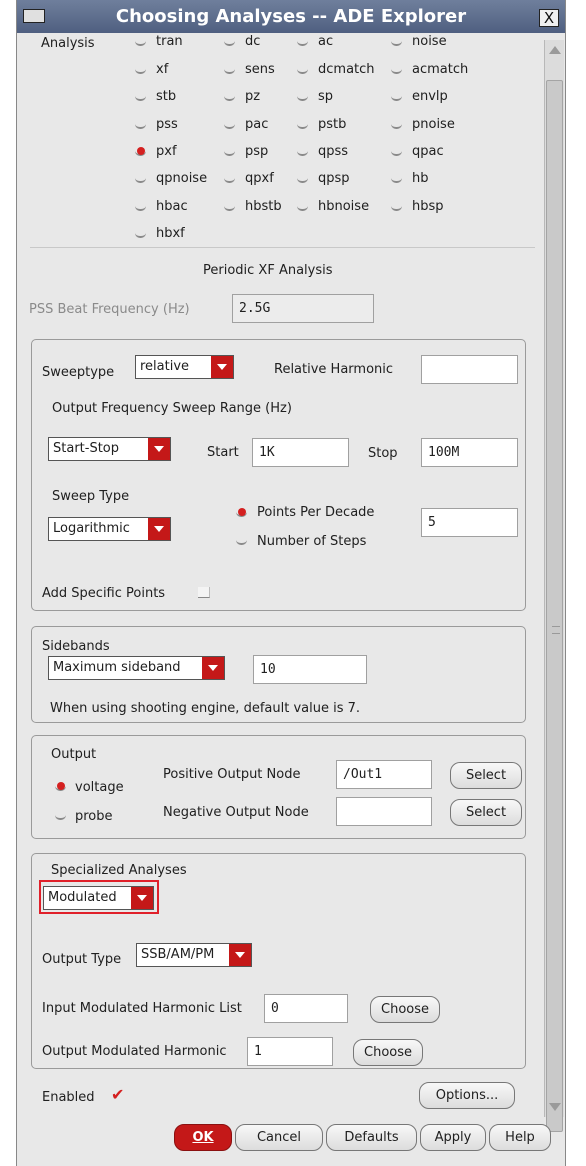  What do you see at coordinates (384, 811) in the screenshot?
I see `negative-output-node-field` at bounding box center [384, 811].